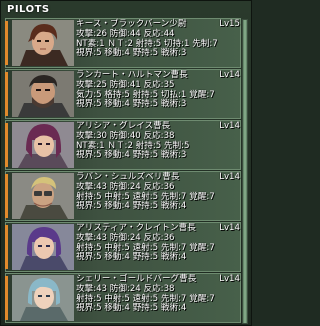 The width and height of the screenshot is (320, 326). Describe the element at coordinates (123, 126) in the screenshot. I see `pilot-name: アリシア・グレイス曹長` at that location.